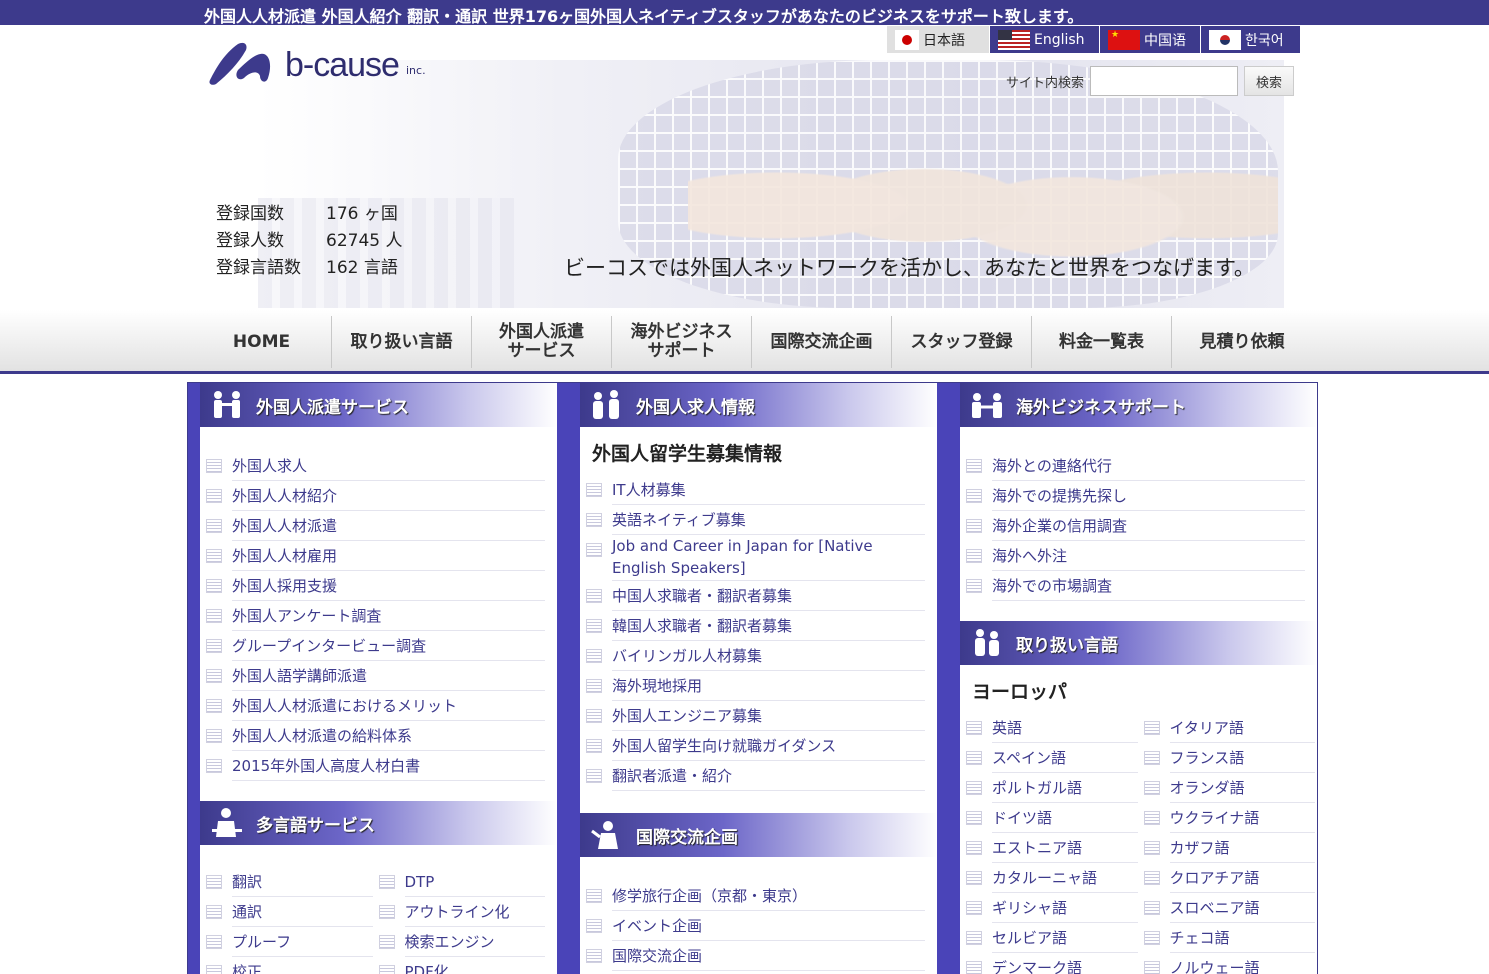 This screenshot has height=974, width=1489. I want to click on nav-international-exchange: 国際交流企画, so click(822, 342).